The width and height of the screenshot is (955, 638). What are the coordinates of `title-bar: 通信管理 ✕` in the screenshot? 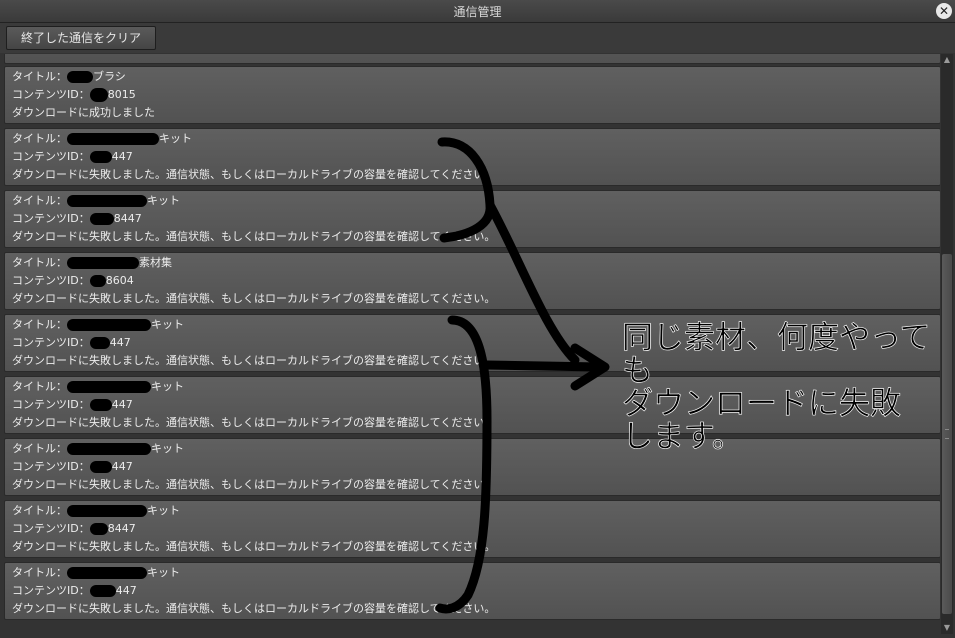 It's located at (477, 11).